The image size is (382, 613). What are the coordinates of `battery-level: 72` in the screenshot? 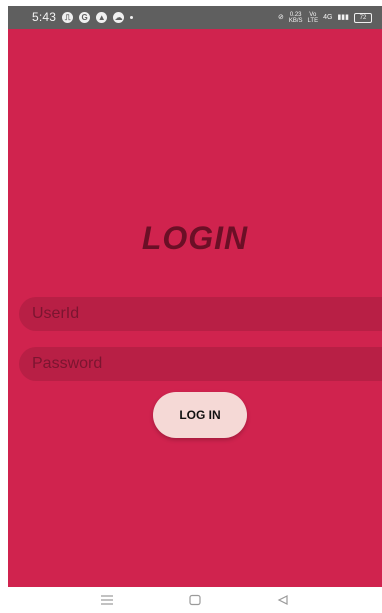 It's located at (363, 17).